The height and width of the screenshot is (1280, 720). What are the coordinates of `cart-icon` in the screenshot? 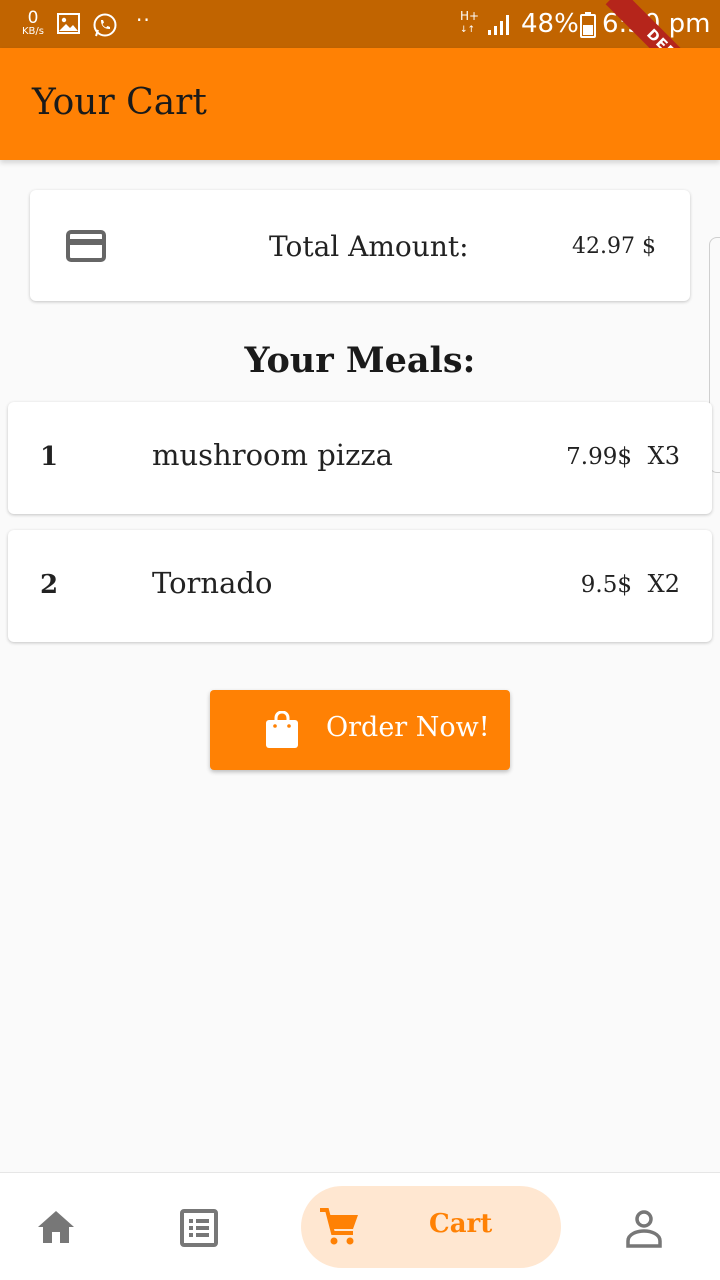 It's located at (340, 1229).